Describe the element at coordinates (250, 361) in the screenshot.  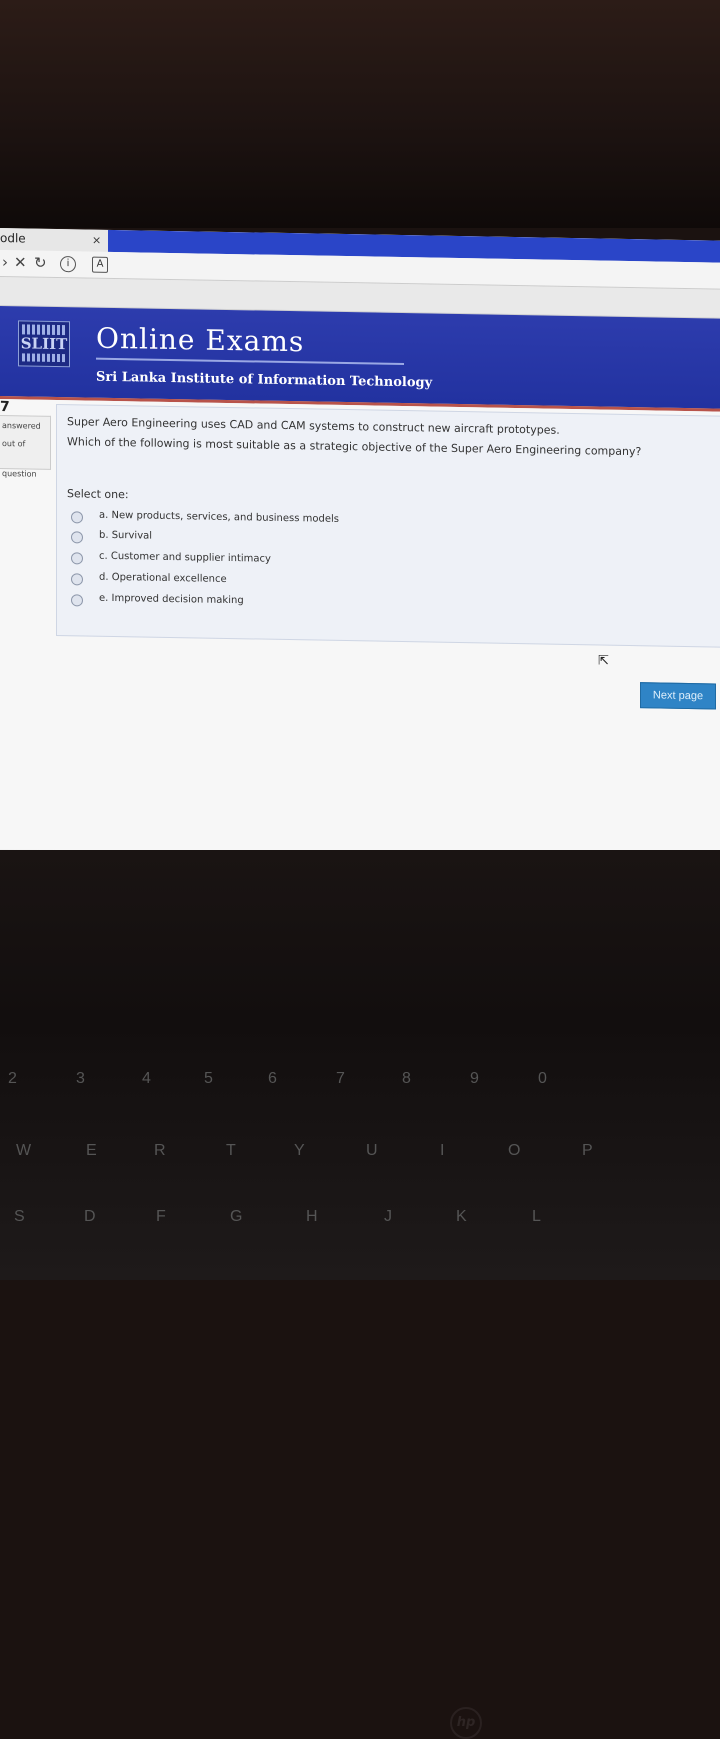
I see `title-divider` at that location.